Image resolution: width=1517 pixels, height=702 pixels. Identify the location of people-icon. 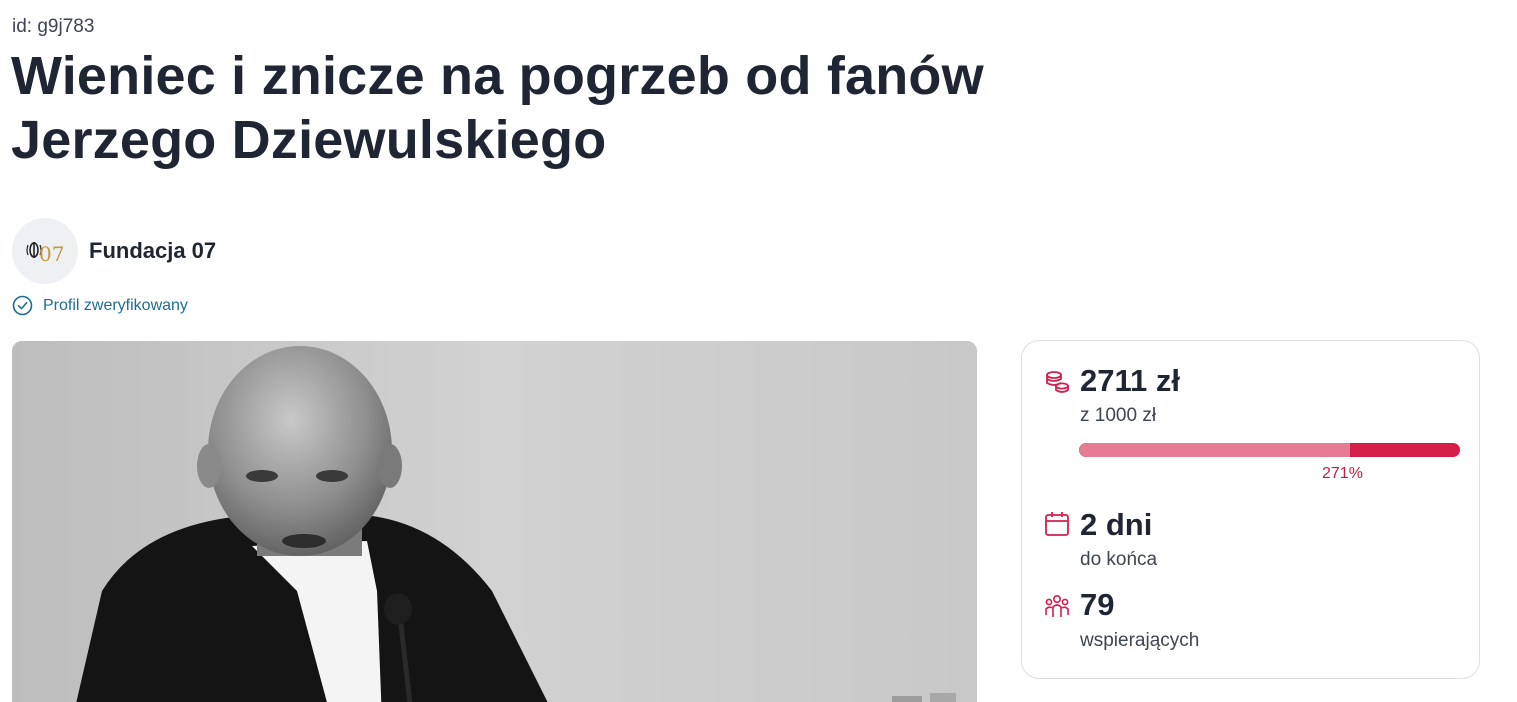
(1057, 605).